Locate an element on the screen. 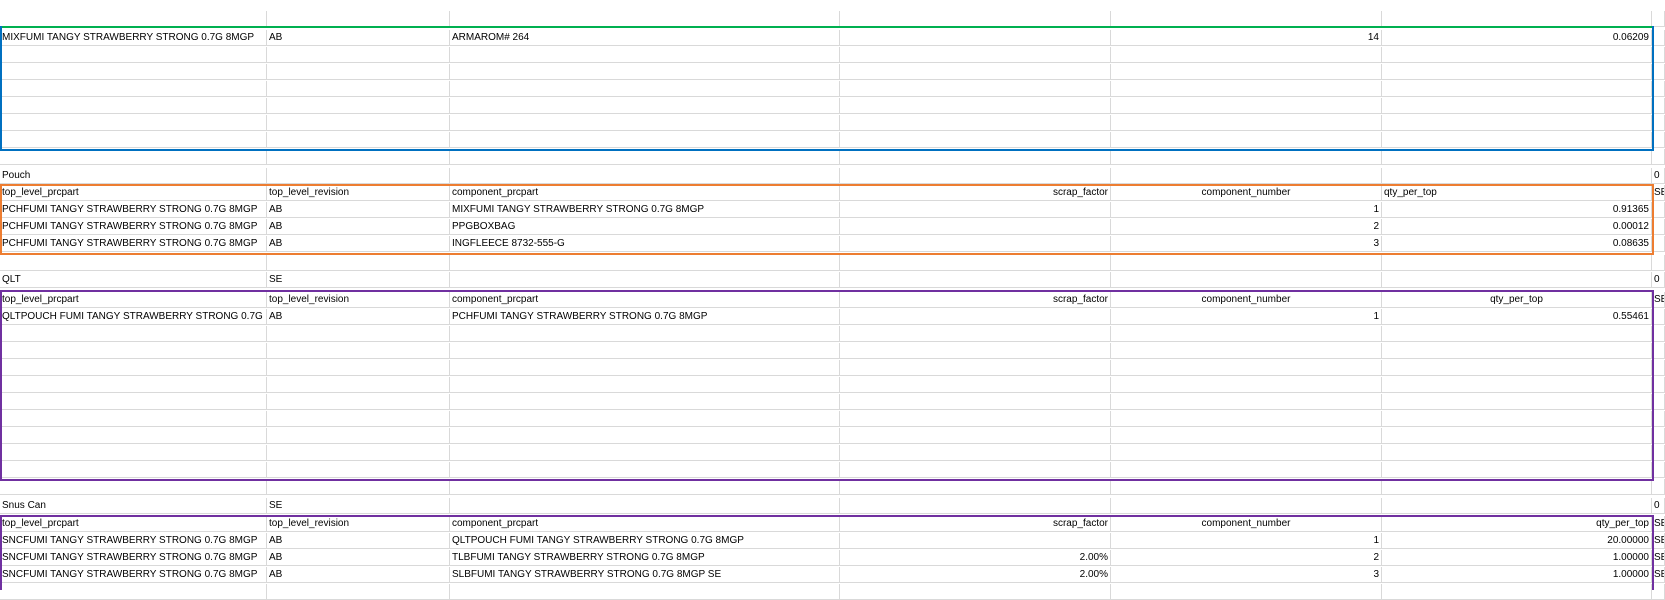 The image size is (1665, 600). header-component-number: component_number is located at coordinates (1246, 300).